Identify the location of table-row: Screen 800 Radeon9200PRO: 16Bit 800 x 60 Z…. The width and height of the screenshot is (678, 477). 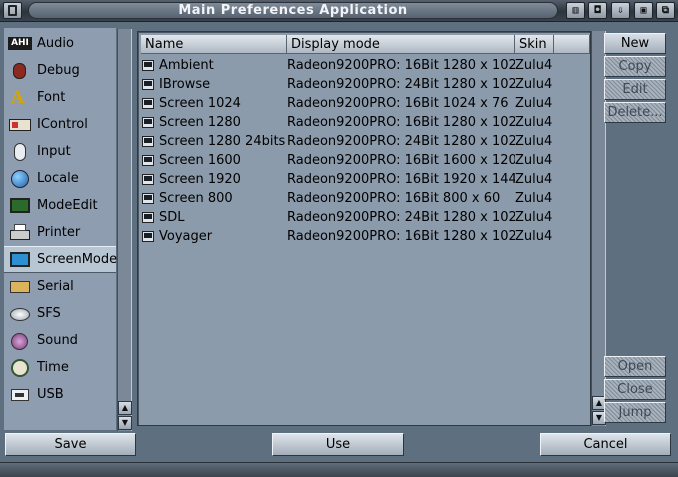
(365, 198).